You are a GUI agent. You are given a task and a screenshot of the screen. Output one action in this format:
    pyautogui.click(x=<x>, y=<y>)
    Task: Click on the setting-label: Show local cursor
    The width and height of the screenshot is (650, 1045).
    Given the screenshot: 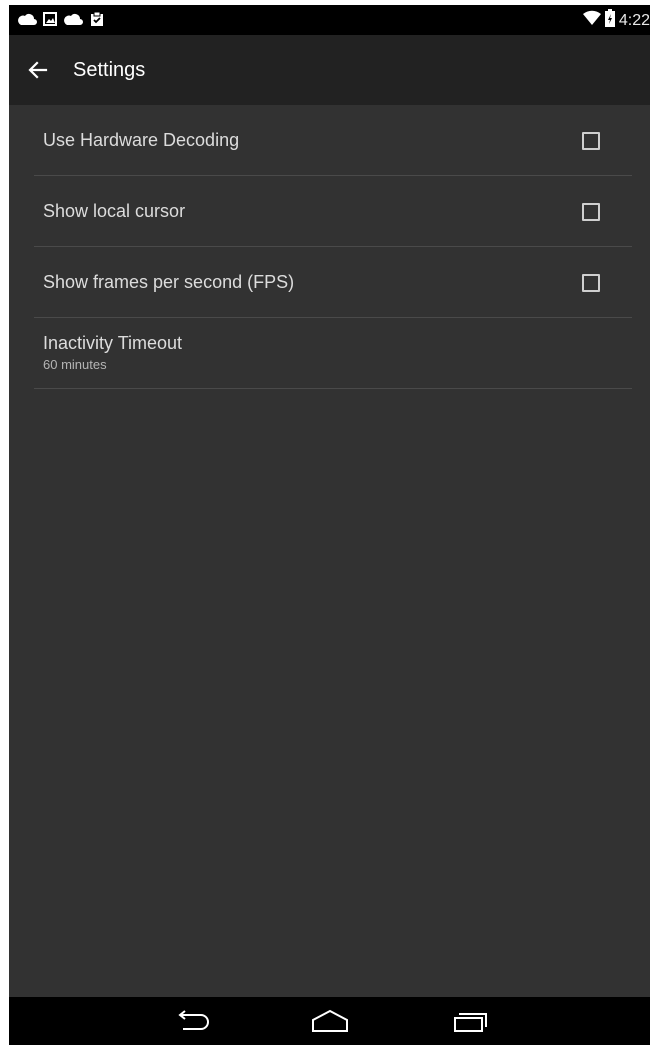 What is the action you would take?
    pyautogui.click(x=114, y=211)
    